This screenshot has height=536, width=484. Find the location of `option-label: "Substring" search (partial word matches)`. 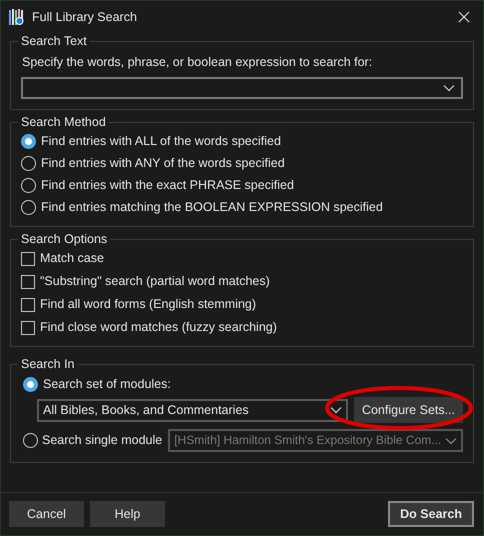

option-label: "Substring" search (partial word matches) is located at coordinates (155, 281).